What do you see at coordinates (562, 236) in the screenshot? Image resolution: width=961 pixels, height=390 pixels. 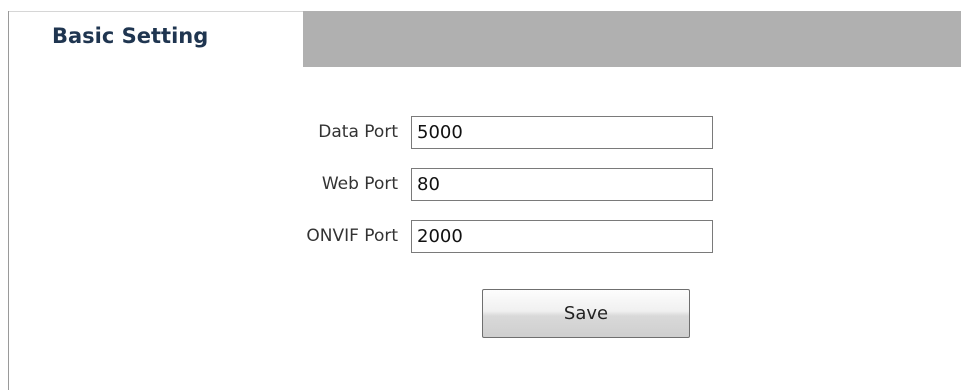 I see `onvif-port-input` at bounding box center [562, 236].